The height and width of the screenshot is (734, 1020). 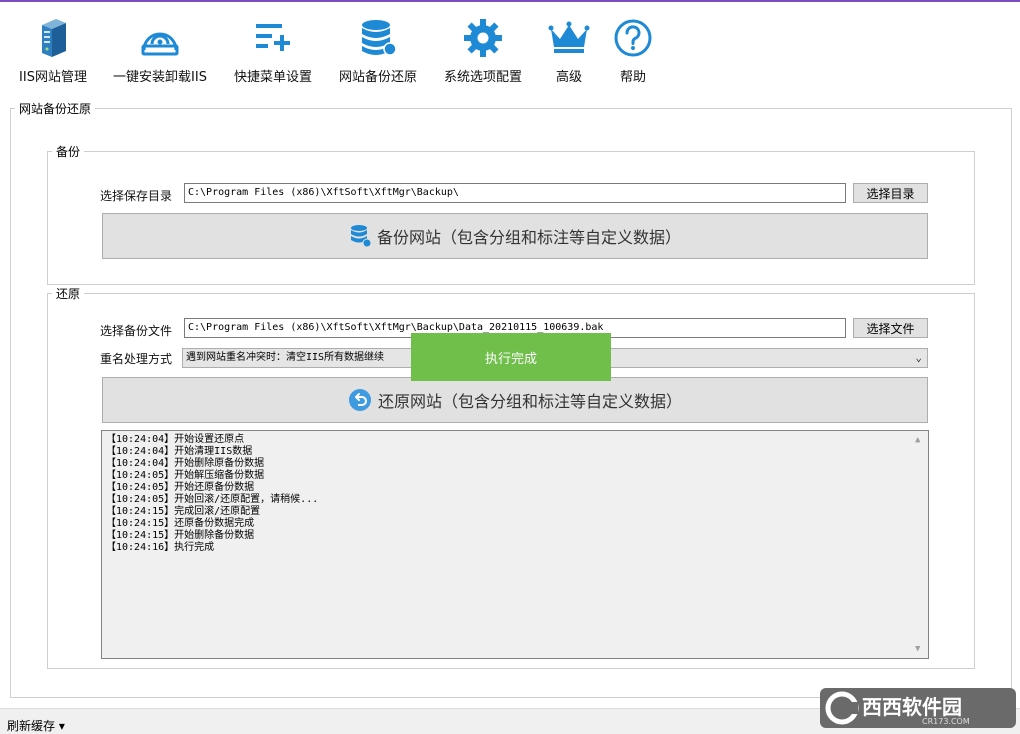 I want to click on log-line: 【10:24:05】开始解压缩备份数据, so click(x=185, y=475).